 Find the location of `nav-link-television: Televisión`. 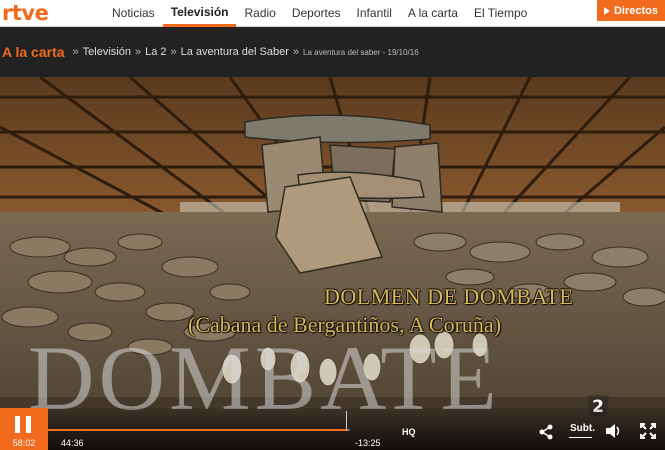

nav-link-television: Televisión is located at coordinates (199, 13).